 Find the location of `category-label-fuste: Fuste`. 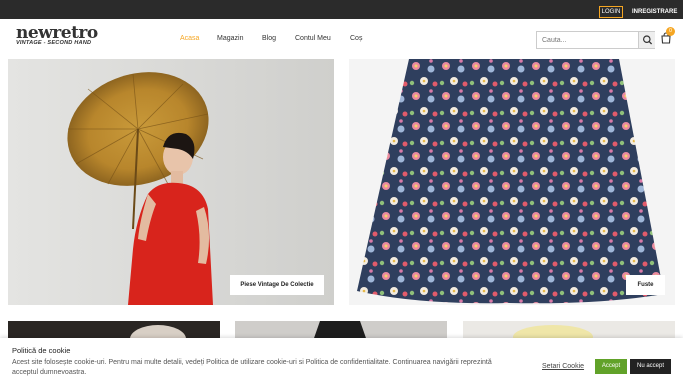

category-label-fuste: Fuste is located at coordinates (645, 285).